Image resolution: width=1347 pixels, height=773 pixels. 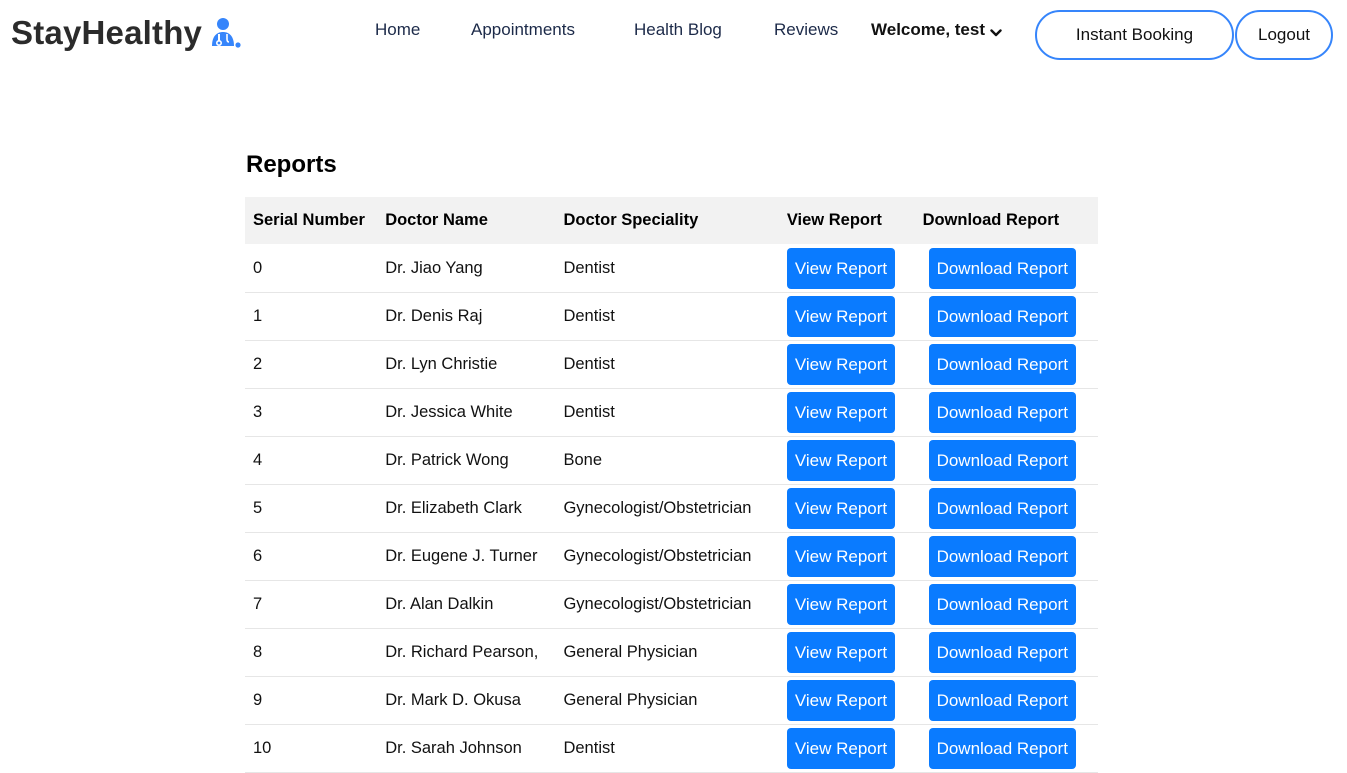 I want to click on user-menu: Welcome, test, so click(x=936, y=30).